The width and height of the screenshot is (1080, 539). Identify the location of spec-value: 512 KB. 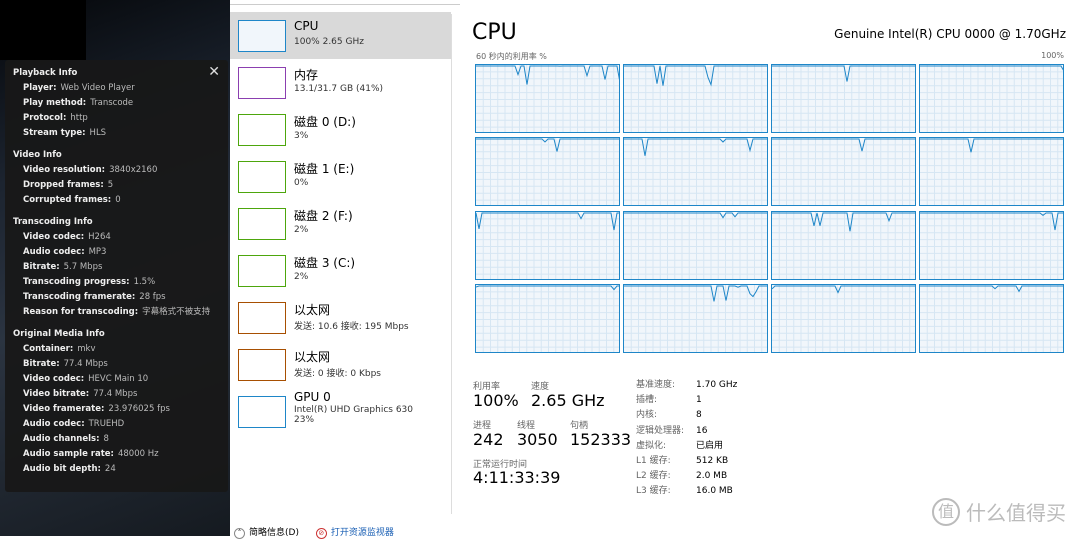
(712, 461).